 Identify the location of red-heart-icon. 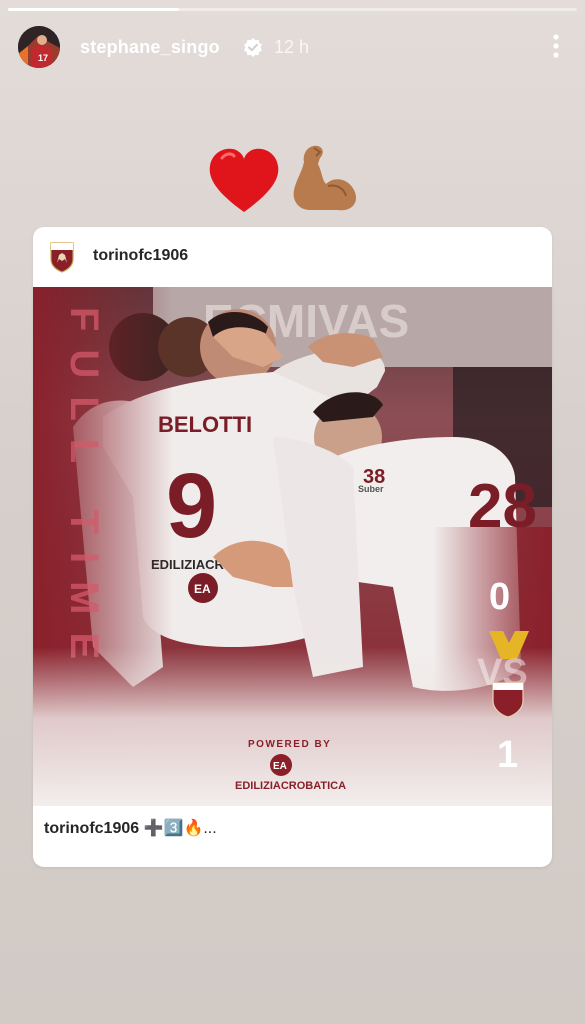
(244, 180).